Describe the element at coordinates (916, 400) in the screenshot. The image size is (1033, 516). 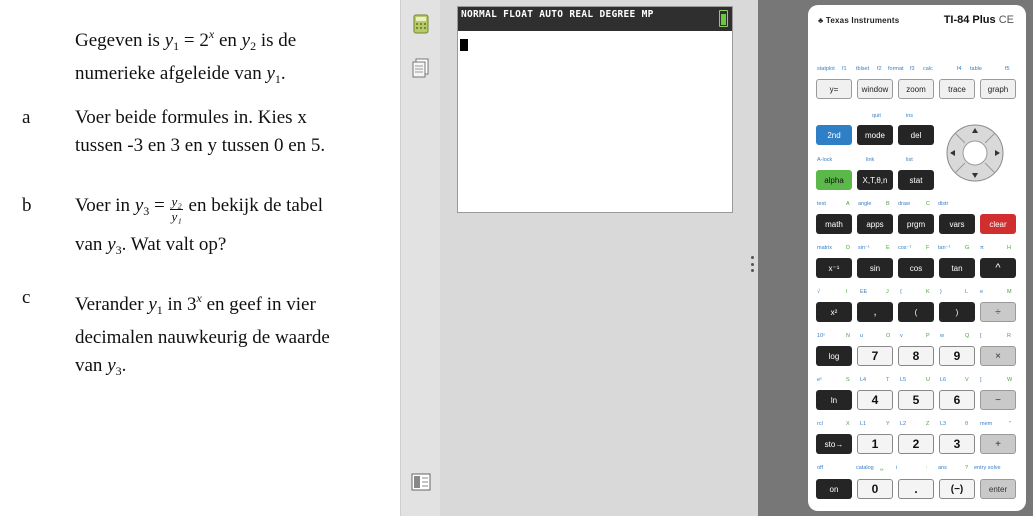
I see `key-5: 5` at that location.